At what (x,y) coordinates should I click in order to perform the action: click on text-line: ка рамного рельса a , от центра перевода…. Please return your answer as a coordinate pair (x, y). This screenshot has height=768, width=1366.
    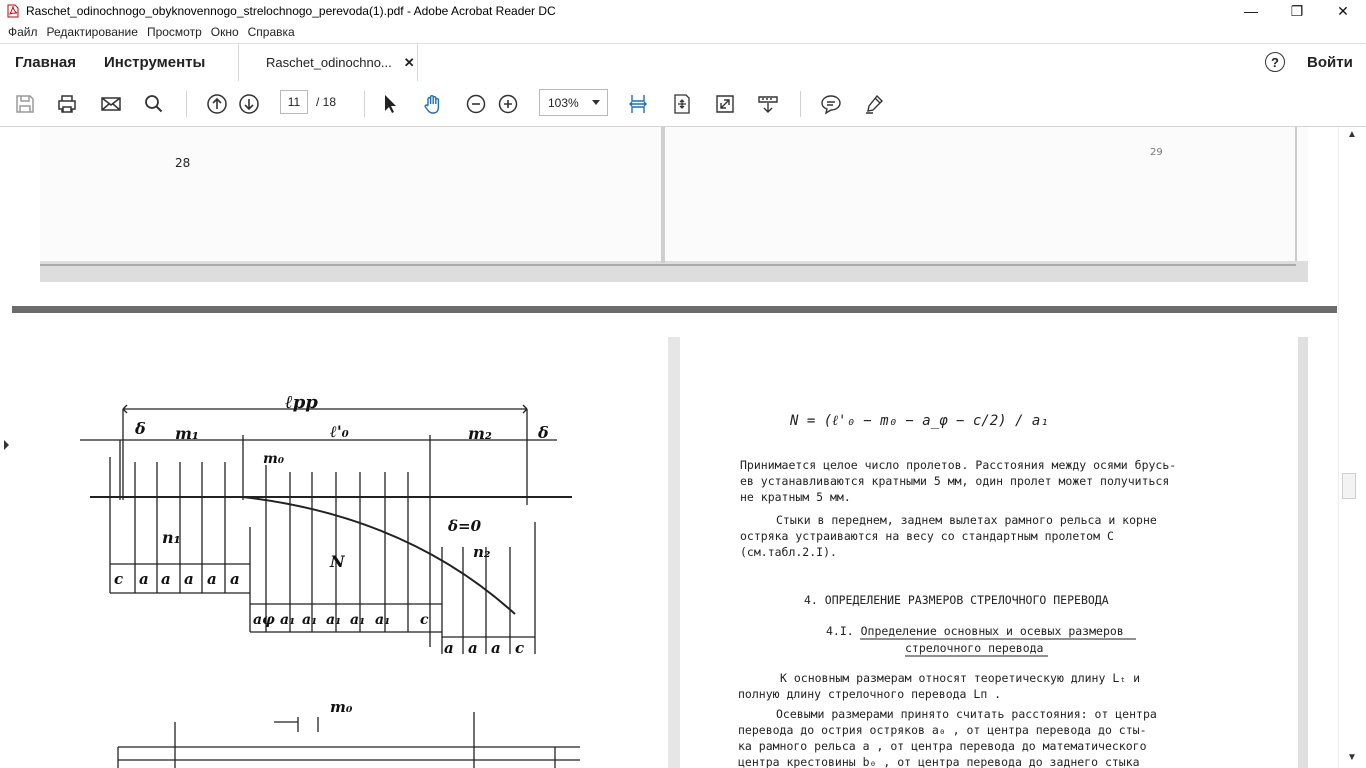
    Looking at the image, I should click on (942, 746).